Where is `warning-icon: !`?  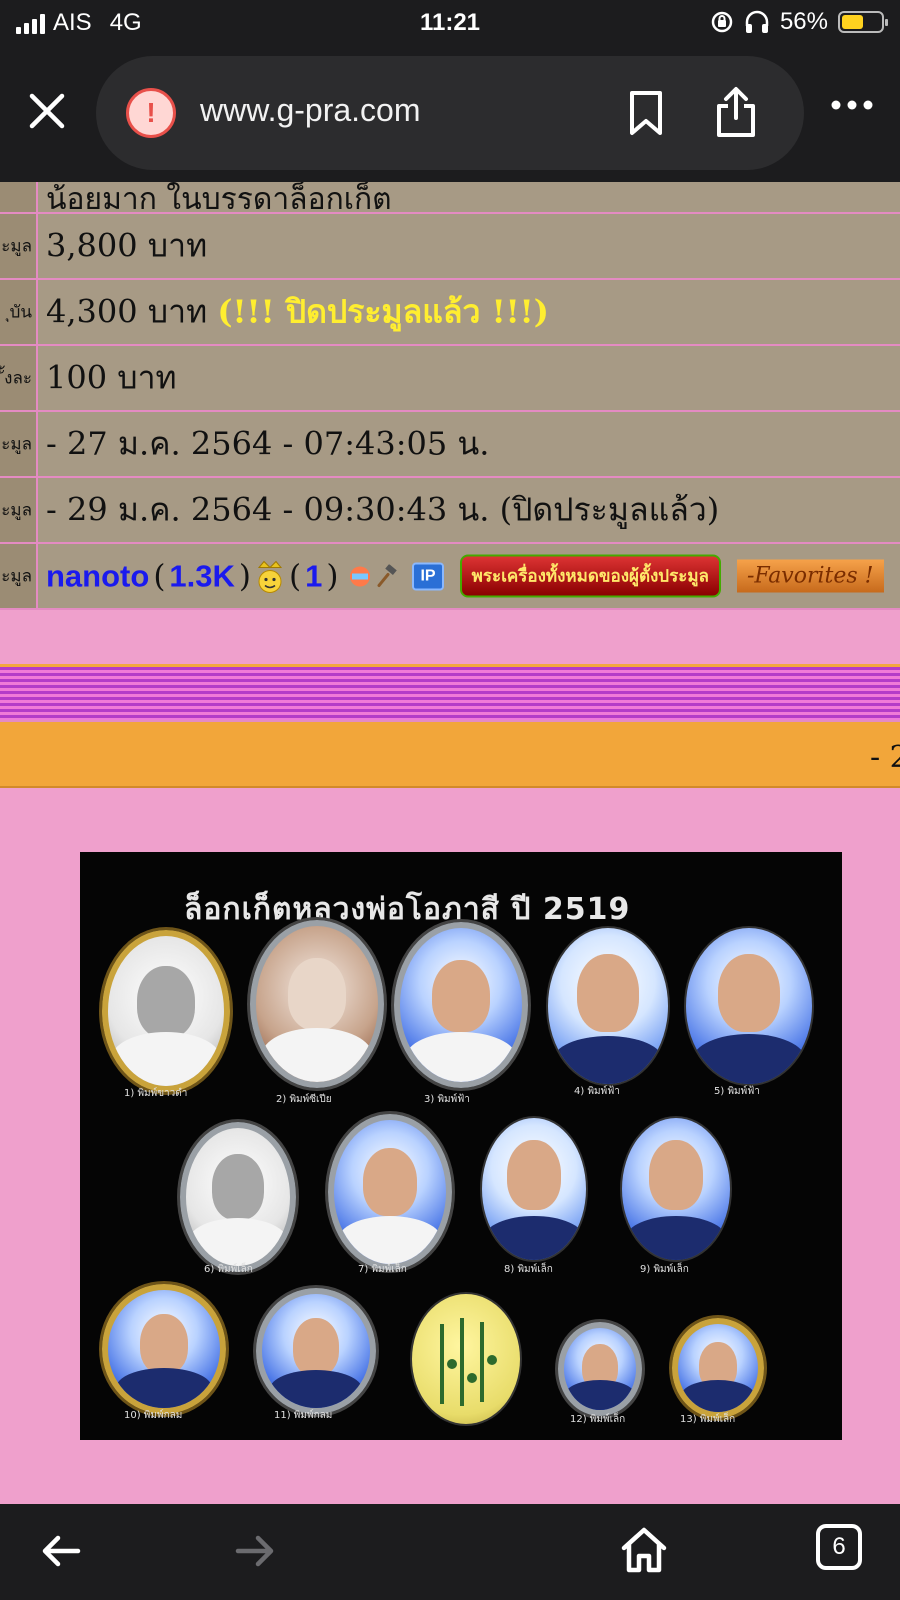 warning-icon: ! is located at coordinates (151, 113).